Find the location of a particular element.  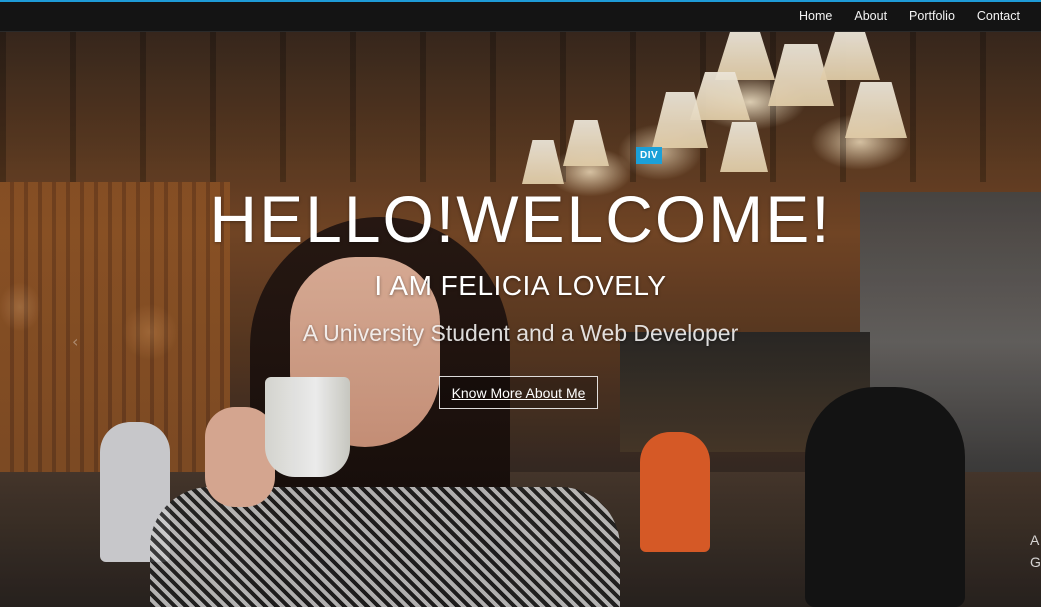

nav-contact-link: Contact is located at coordinates (998, 16).